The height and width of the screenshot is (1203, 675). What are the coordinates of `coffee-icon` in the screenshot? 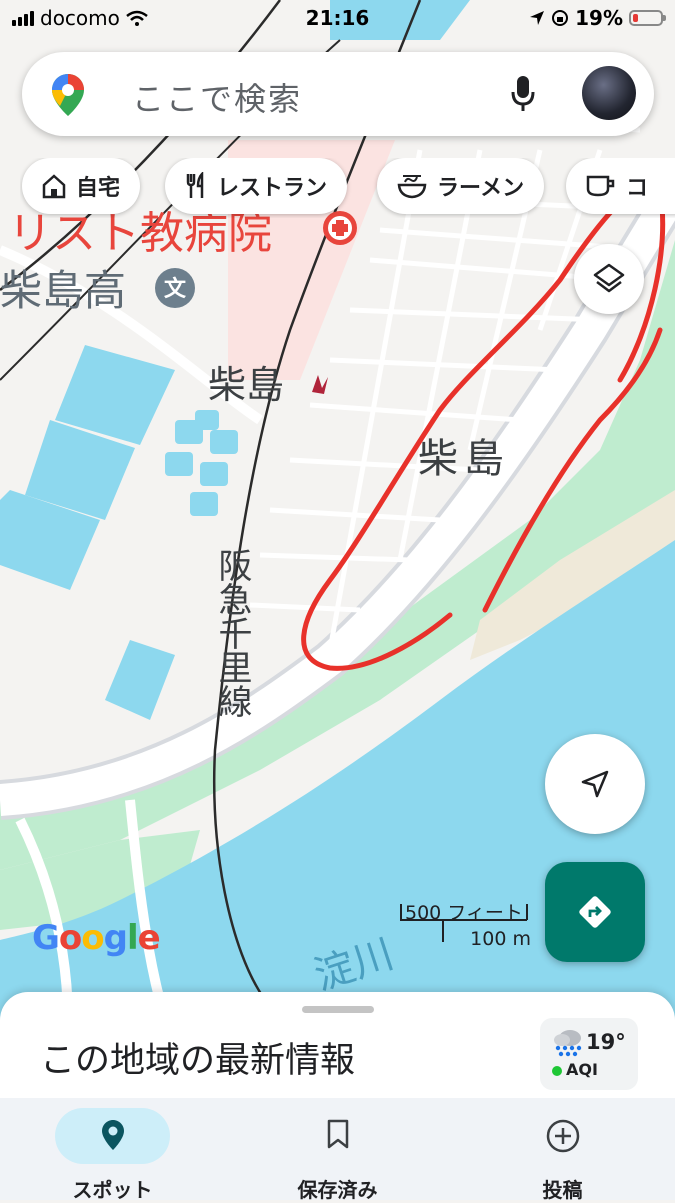 It's located at (600, 186).